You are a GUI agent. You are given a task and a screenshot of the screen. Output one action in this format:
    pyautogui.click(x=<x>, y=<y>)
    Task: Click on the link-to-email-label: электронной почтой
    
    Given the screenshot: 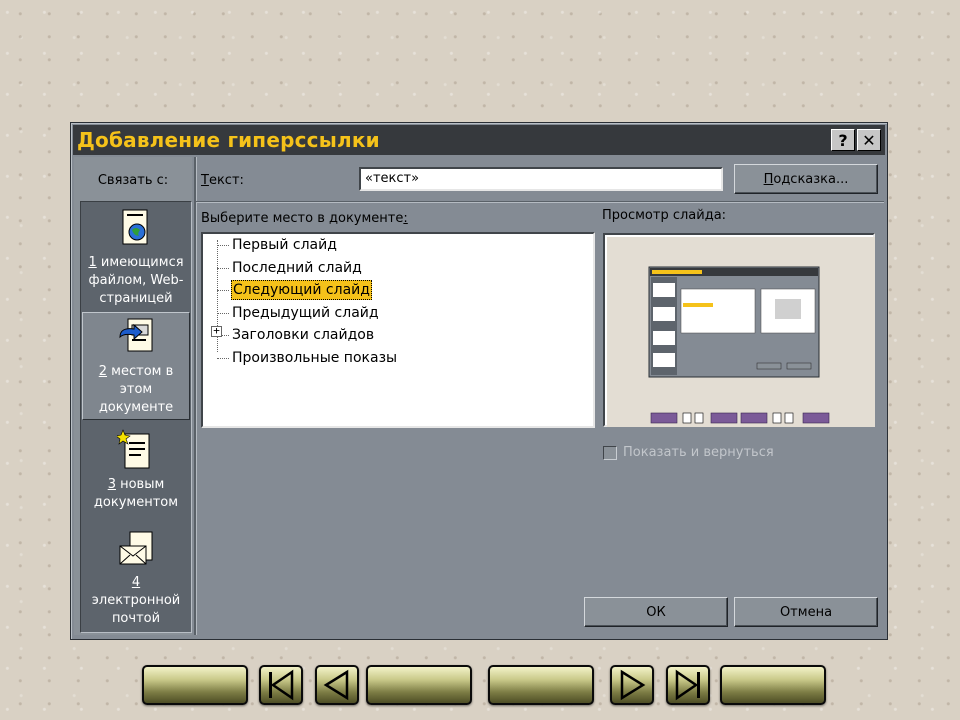 What is the action you would take?
    pyautogui.click(x=136, y=609)
    